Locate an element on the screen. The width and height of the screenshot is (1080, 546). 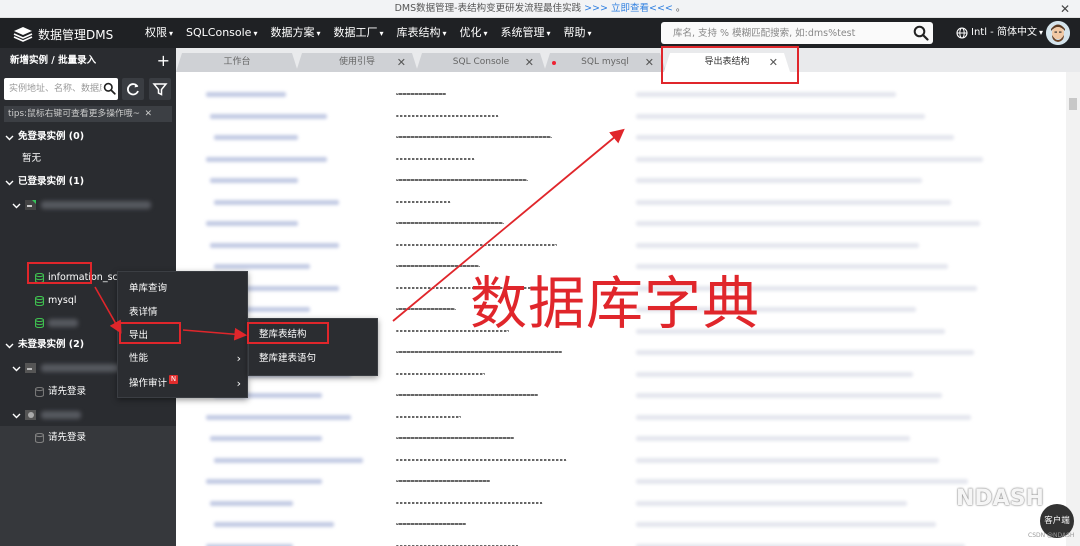
annotation-text: 数据库字典 is located at coordinates (615, 304).